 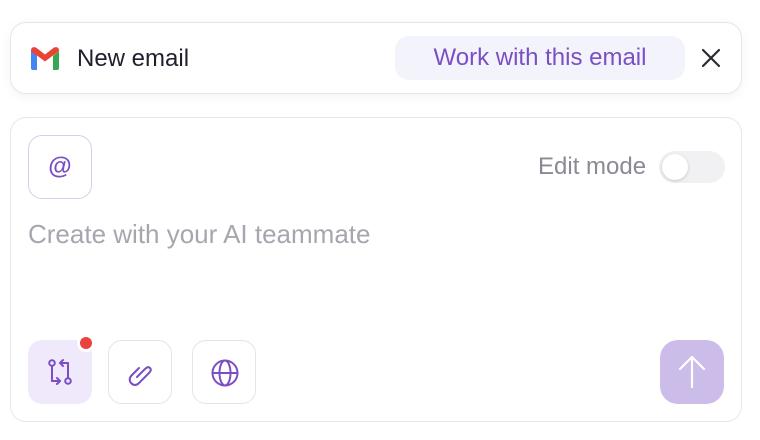 I want to click on email-title: New email, so click(x=133, y=58).